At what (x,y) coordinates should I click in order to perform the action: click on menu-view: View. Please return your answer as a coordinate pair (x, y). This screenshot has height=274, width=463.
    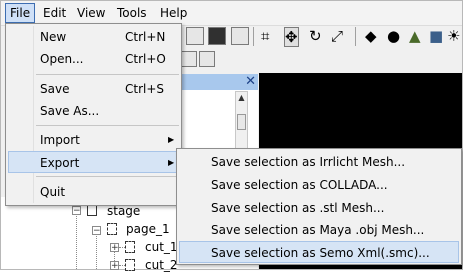
    Looking at the image, I should click on (91, 13).